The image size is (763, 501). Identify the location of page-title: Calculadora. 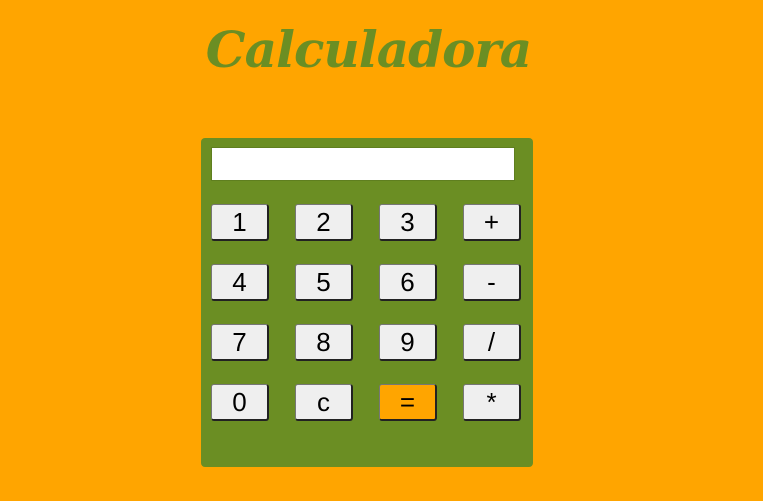
(368, 49).